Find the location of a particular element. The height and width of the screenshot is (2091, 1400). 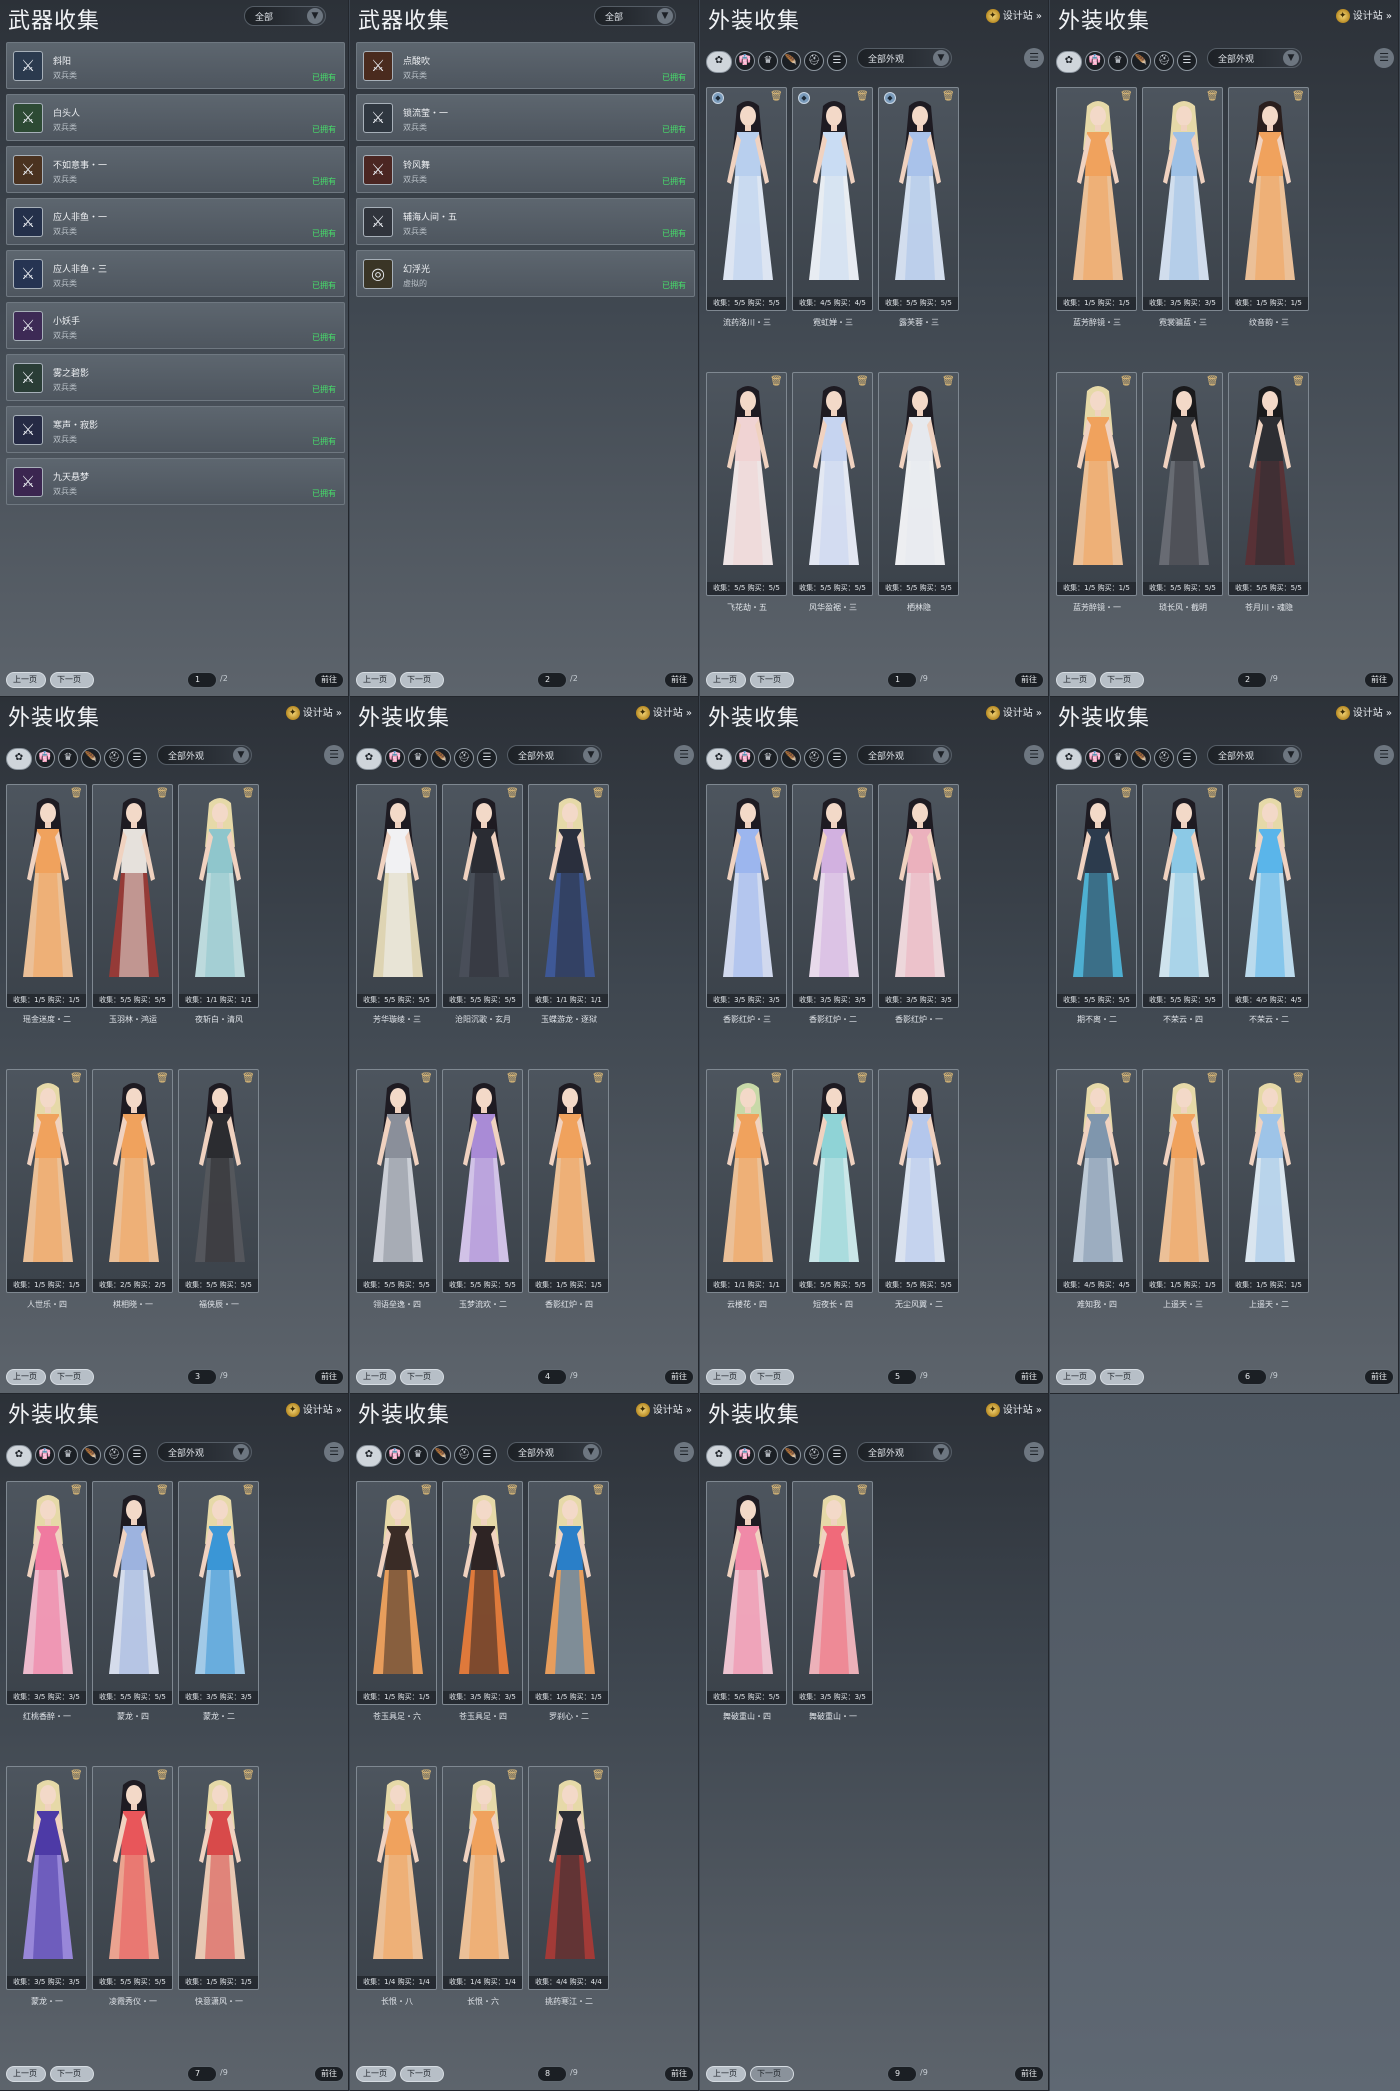

page-number-input: 6 is located at coordinates (1252, 1377).